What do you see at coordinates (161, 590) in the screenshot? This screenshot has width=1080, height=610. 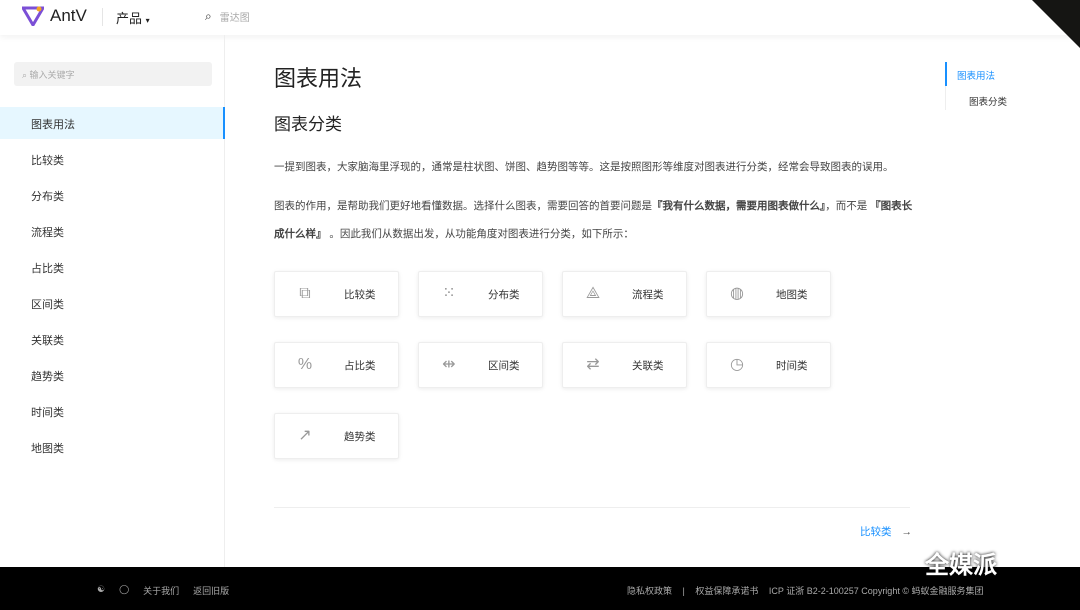 I see `about-link: 关于我们` at bounding box center [161, 590].